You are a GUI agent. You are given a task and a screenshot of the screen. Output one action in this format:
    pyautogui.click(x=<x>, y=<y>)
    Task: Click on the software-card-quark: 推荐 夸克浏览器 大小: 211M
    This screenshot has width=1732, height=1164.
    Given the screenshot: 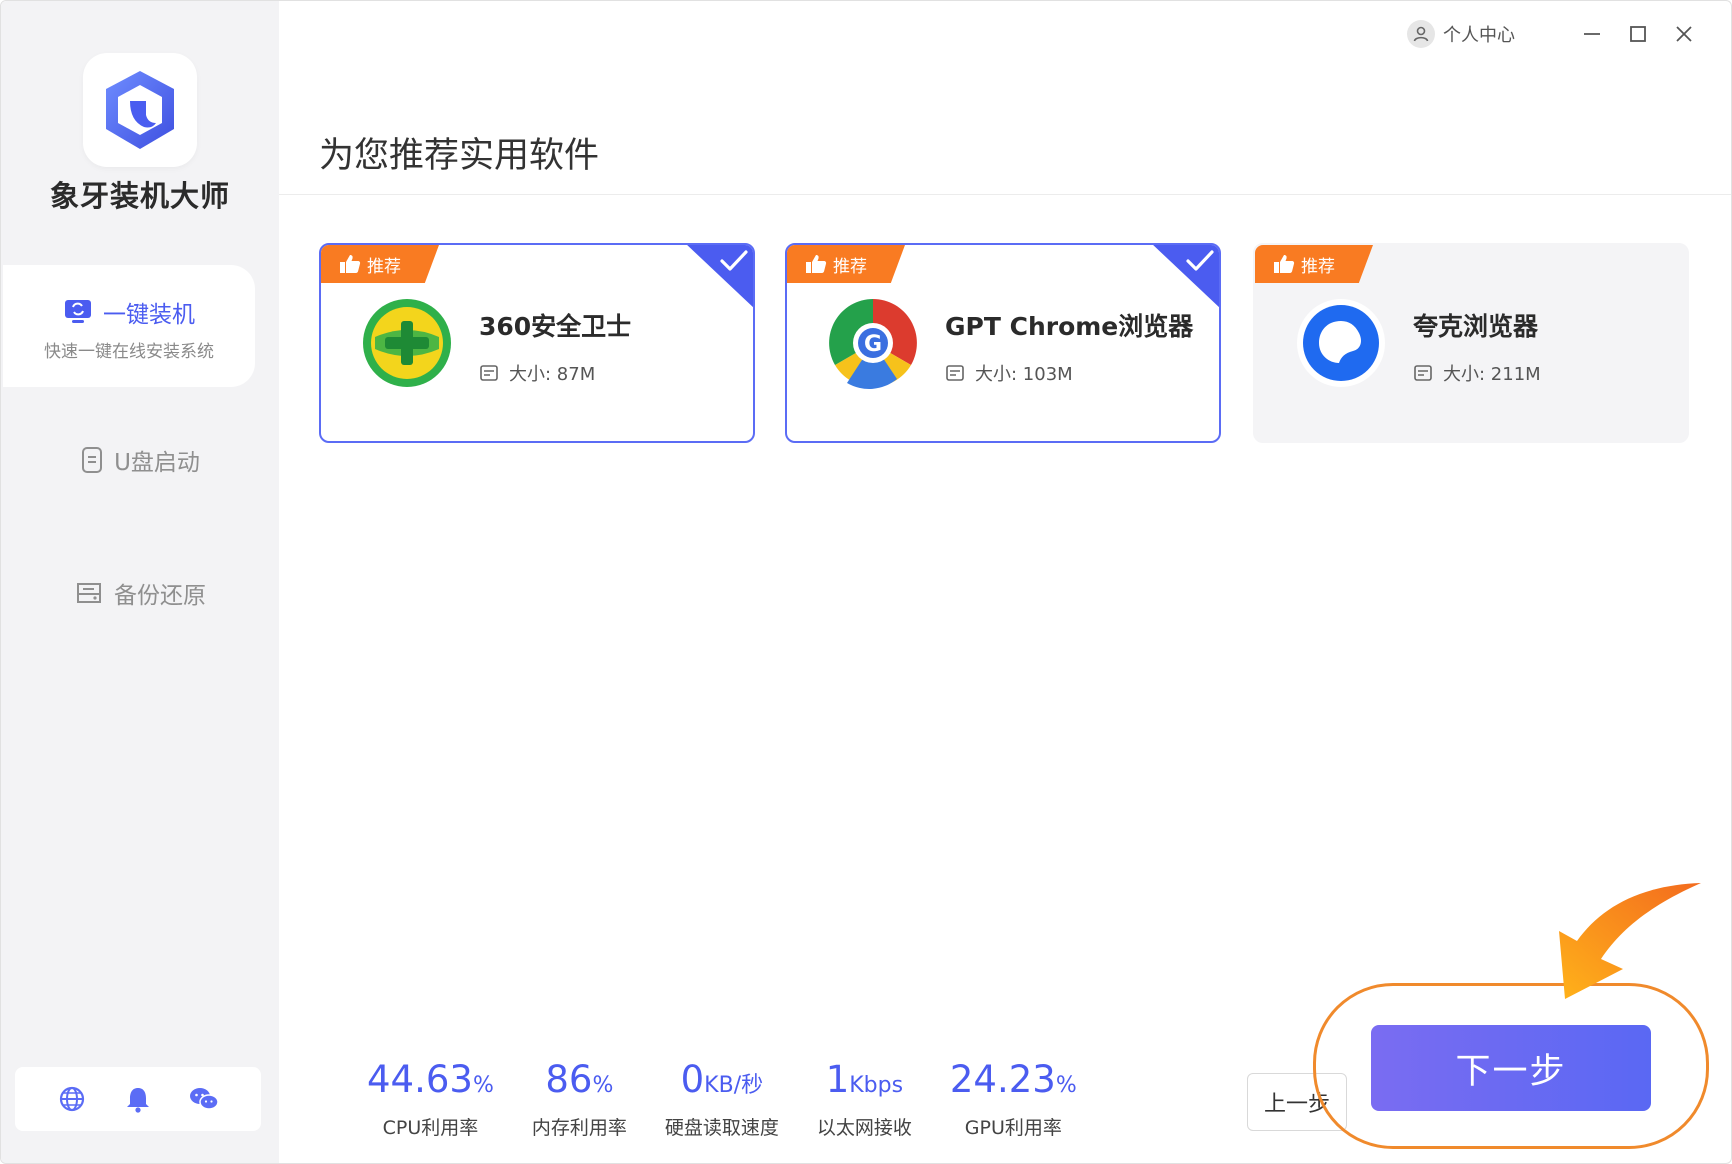 What is the action you would take?
    pyautogui.click(x=1471, y=343)
    